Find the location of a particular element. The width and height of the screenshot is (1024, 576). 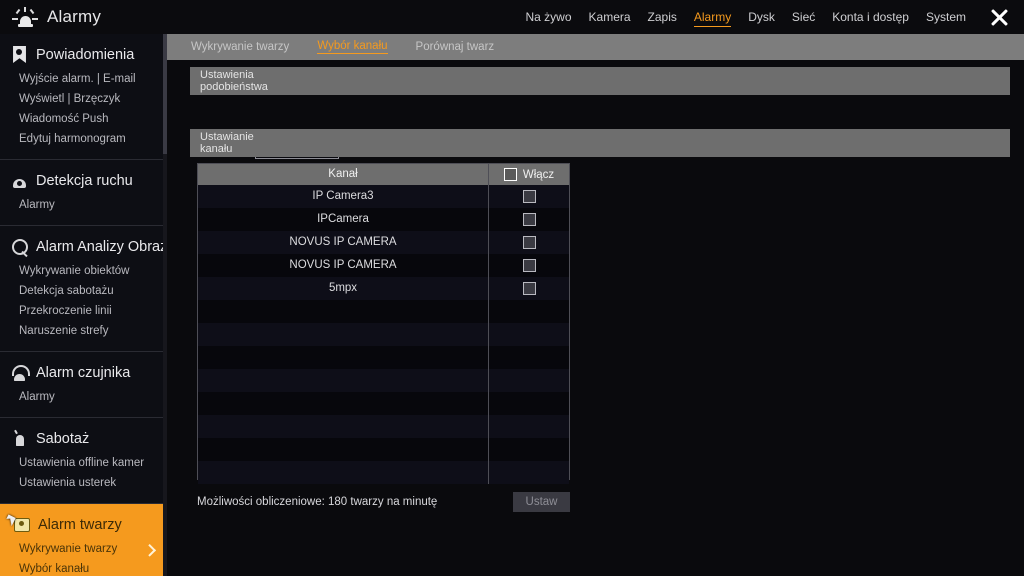

sidebar-item-wiadomosc-push: Wiadomość Push is located at coordinates (81, 119).